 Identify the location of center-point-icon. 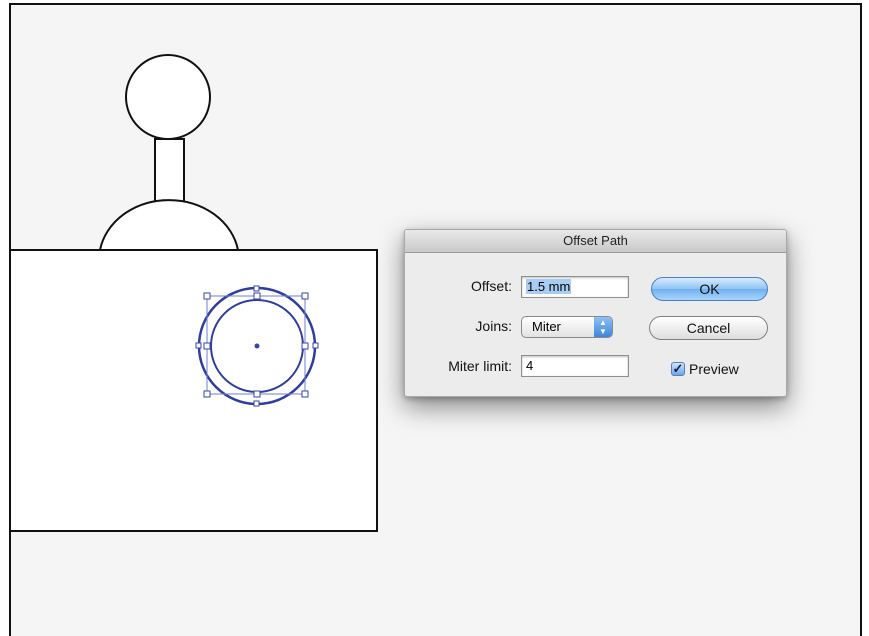
(257, 346).